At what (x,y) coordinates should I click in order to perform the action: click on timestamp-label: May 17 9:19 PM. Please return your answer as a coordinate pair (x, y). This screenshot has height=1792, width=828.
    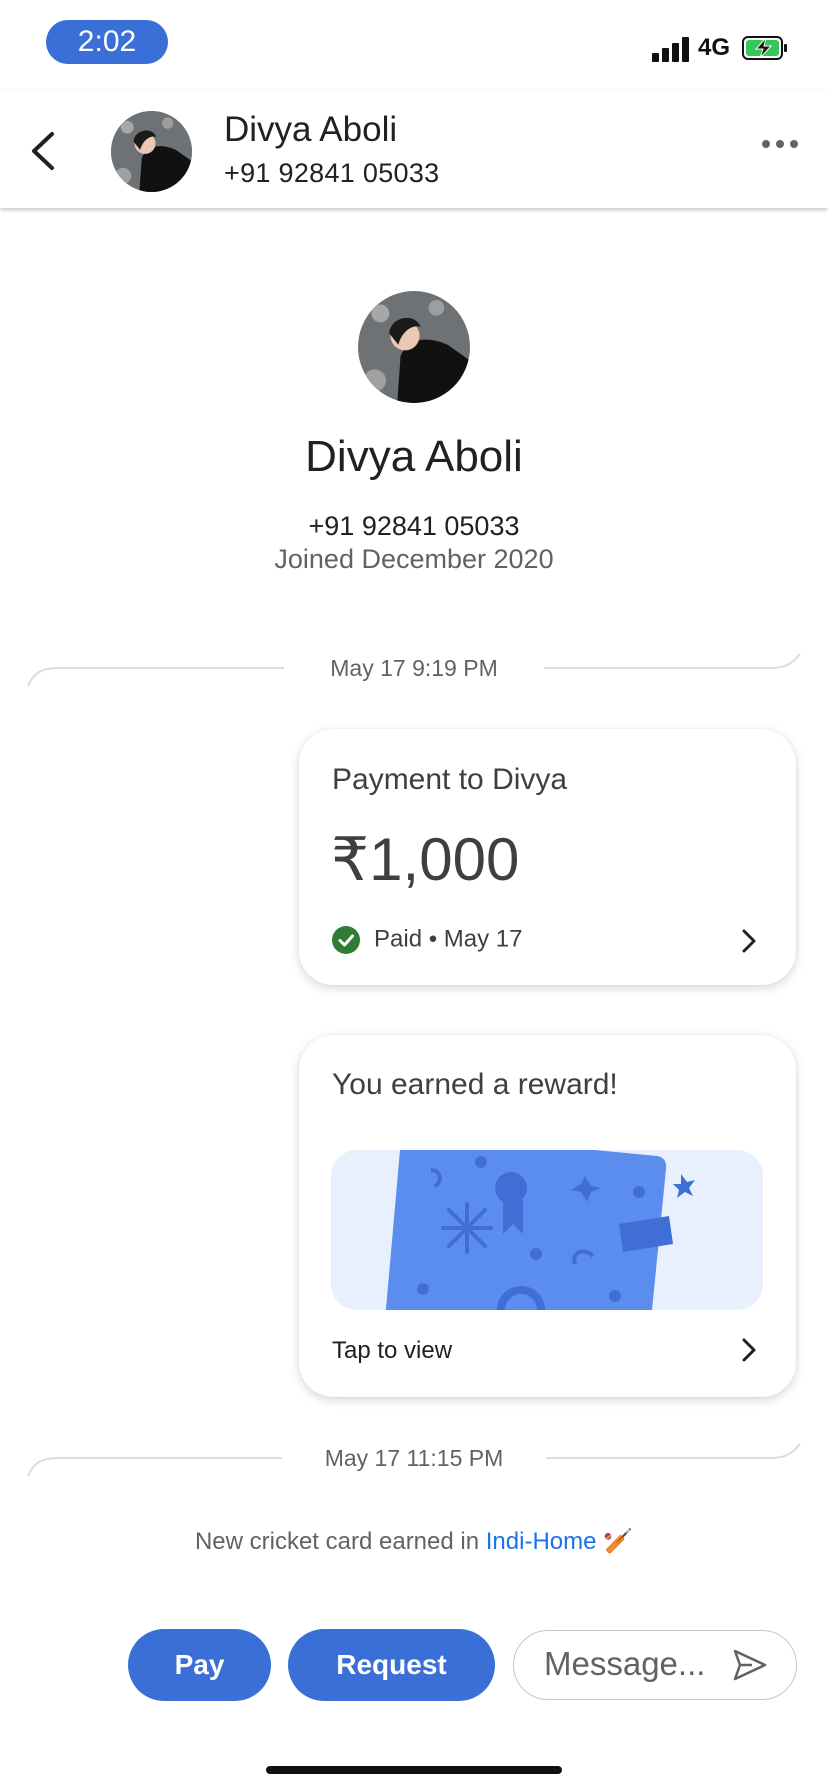
    Looking at the image, I should click on (414, 668).